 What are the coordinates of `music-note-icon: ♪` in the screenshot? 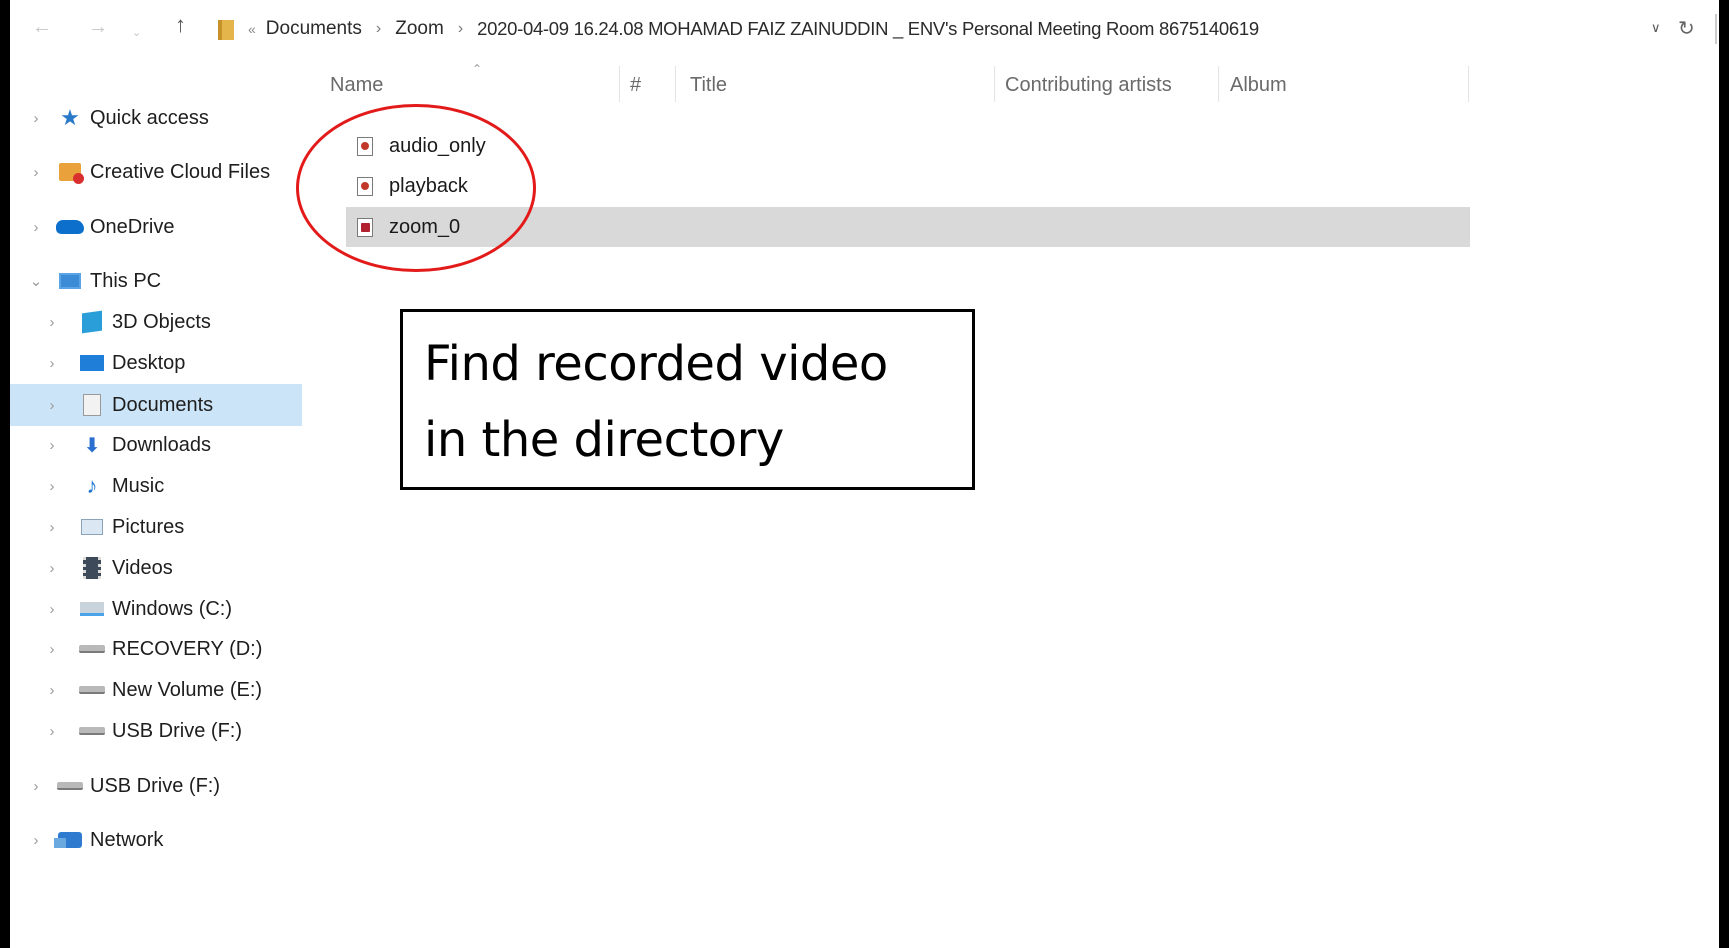 It's located at (92, 485).